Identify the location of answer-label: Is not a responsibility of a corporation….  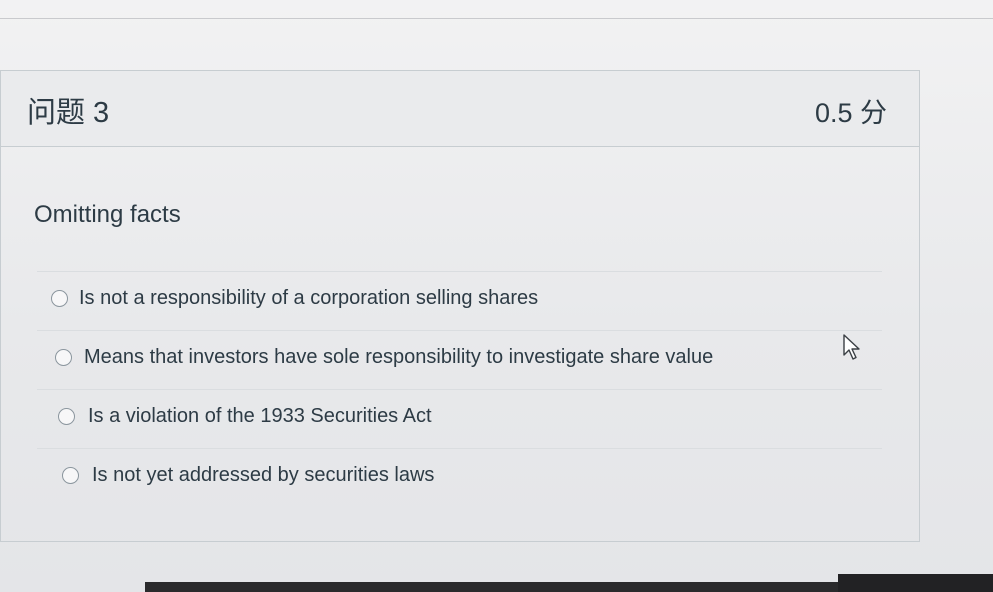
(308, 298).